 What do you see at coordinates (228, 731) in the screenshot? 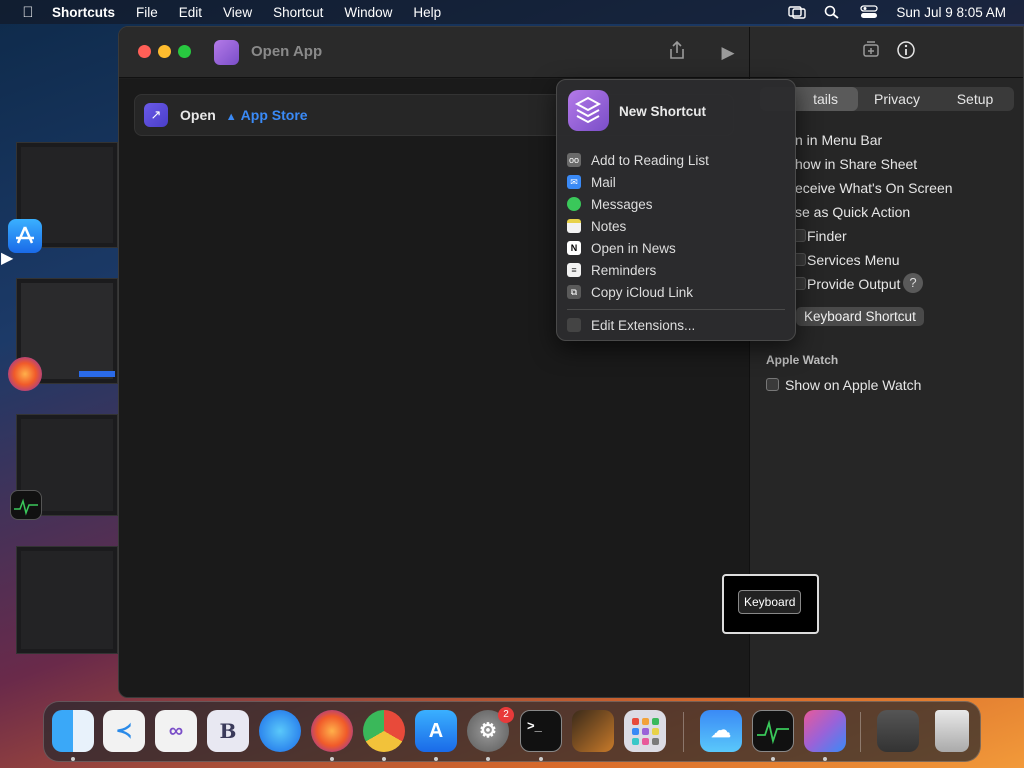
I see `bbedit-dock-icon: B` at bounding box center [228, 731].